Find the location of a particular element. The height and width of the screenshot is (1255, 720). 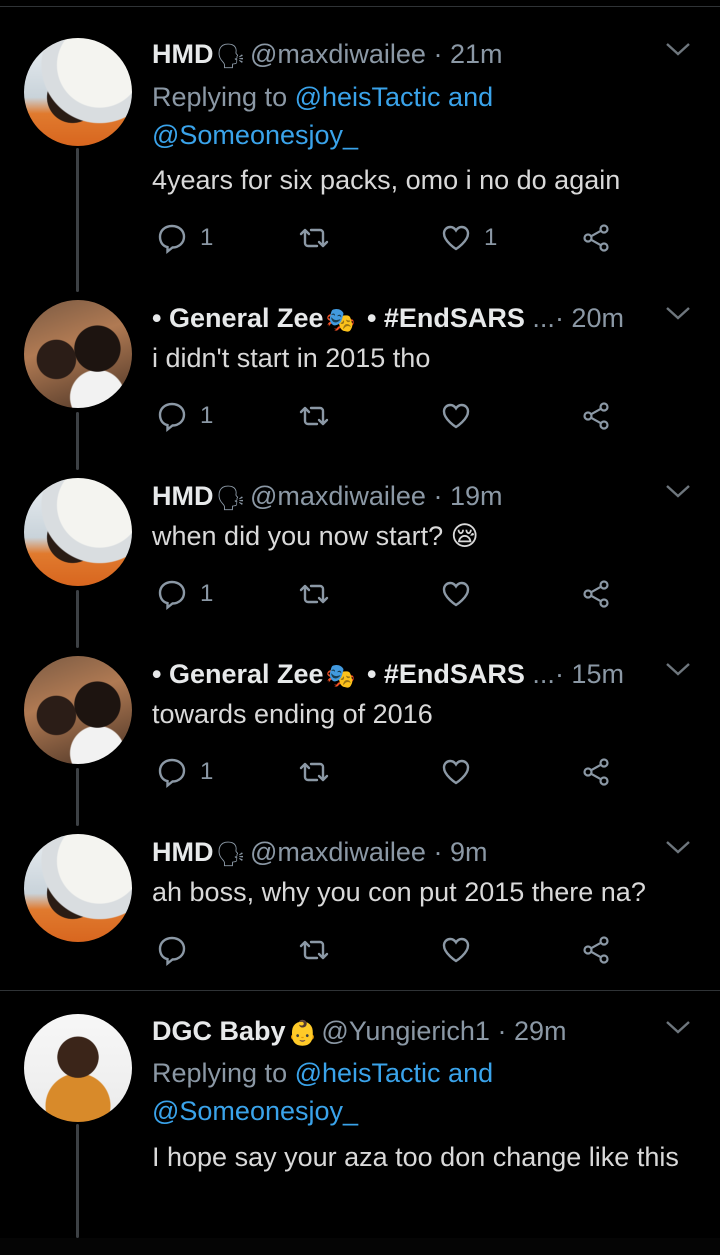

baby-emoji: 👶 is located at coordinates (302, 1032).